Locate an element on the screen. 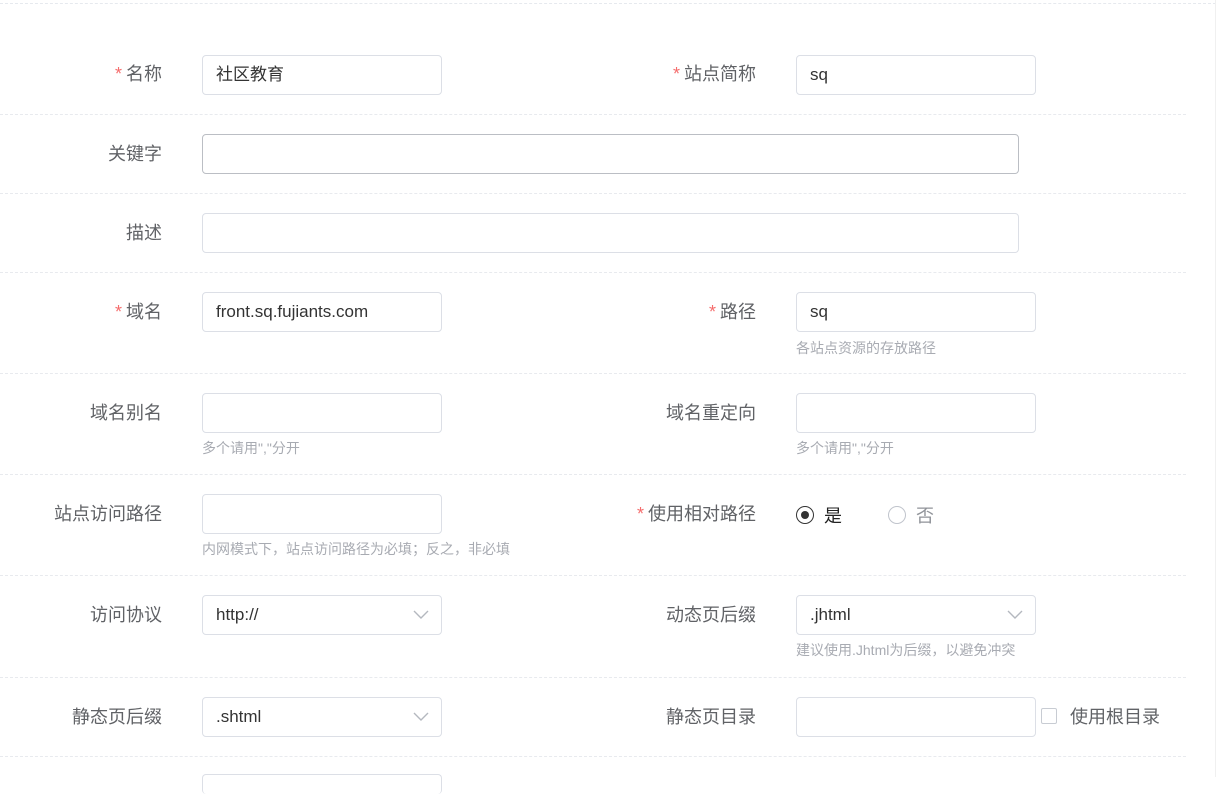 This screenshot has width=1216, height=794. access-path-hint: 内网模式下，站点访问路径为必填；反之，非必填 is located at coordinates (356, 549).